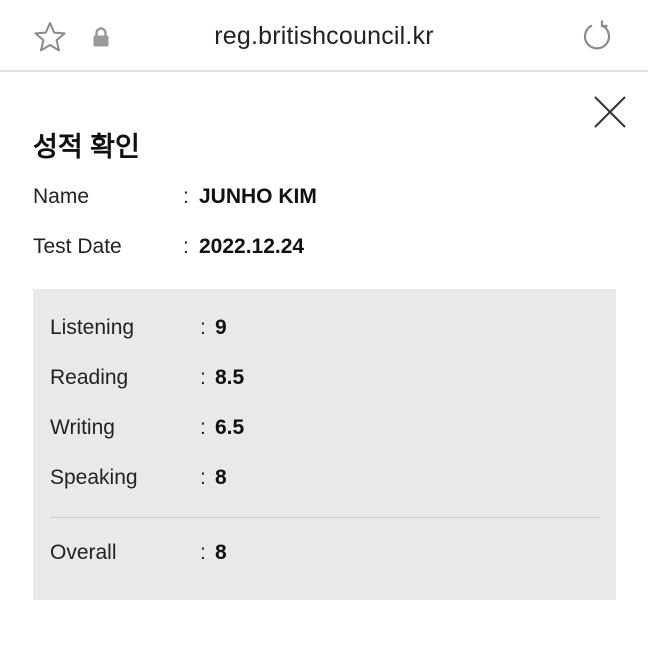 The height and width of the screenshot is (646, 648). What do you see at coordinates (230, 427) in the screenshot?
I see `score-value: 6.5` at bounding box center [230, 427].